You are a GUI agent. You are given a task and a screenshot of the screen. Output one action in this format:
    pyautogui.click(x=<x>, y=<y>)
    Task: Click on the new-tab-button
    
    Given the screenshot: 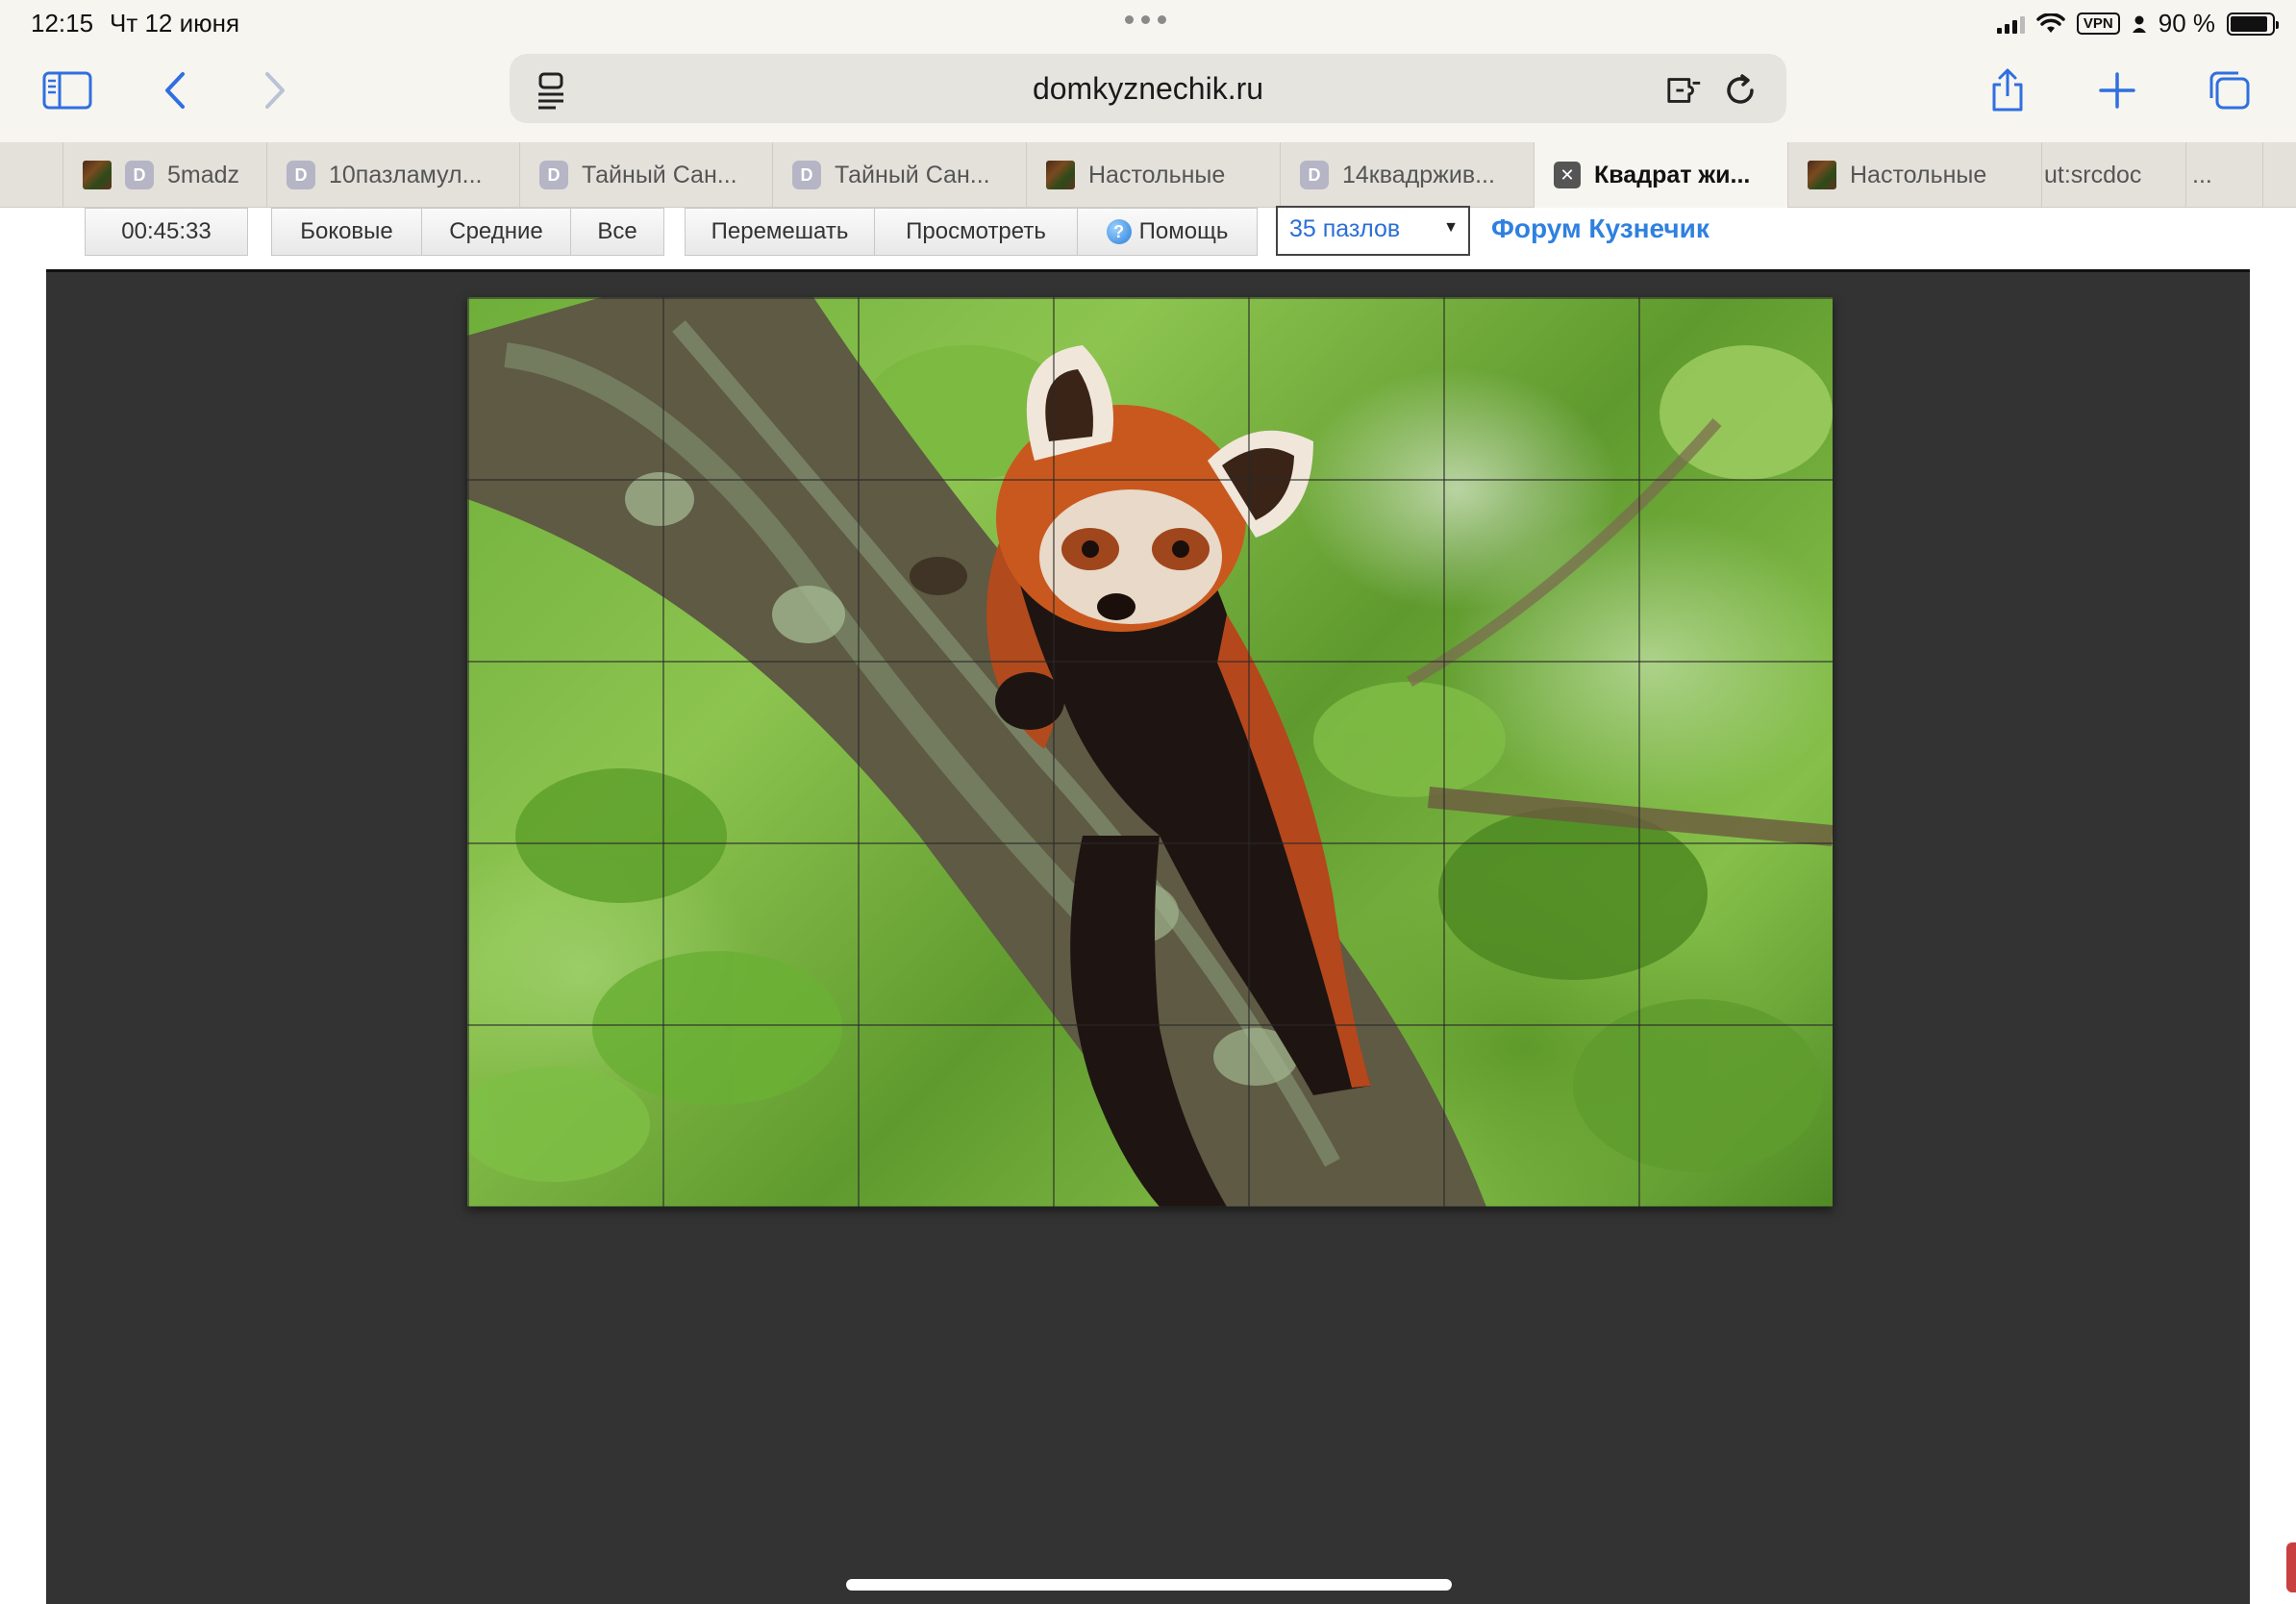 What is the action you would take?
    pyautogui.click(x=2117, y=90)
    